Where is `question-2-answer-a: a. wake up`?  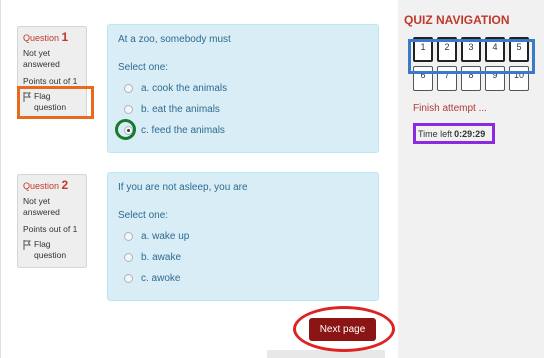 question-2-answer-a: a. wake up is located at coordinates (243, 236).